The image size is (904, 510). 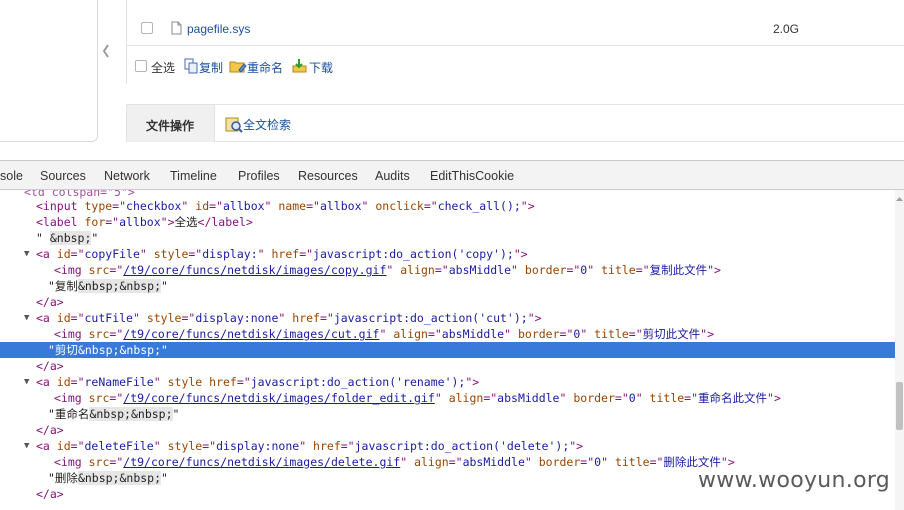 I want to click on file-size: 2.0G, so click(x=786, y=29).